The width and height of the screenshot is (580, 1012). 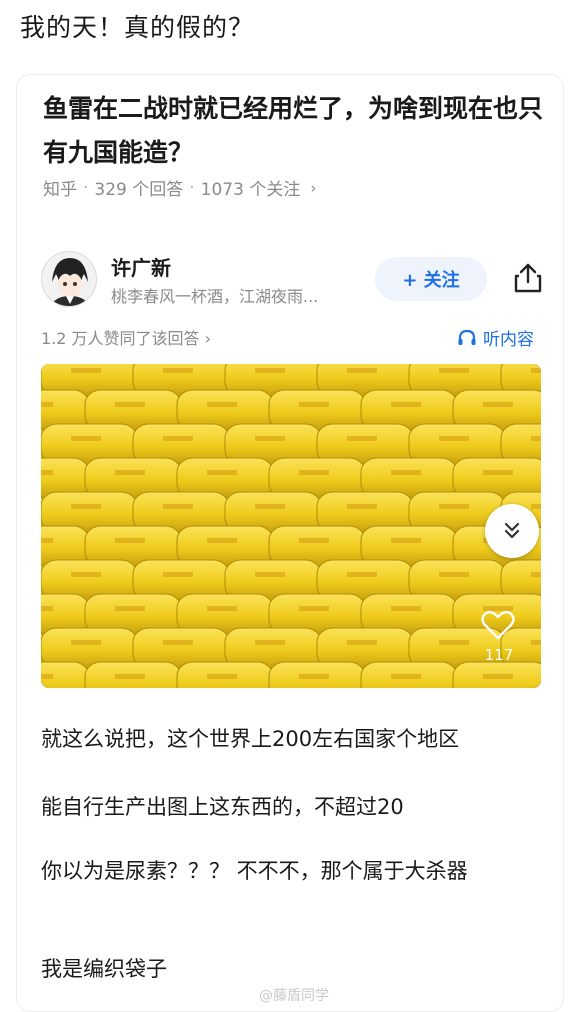 I want to click on watermark-text: @藤盾同学, so click(x=294, y=996).